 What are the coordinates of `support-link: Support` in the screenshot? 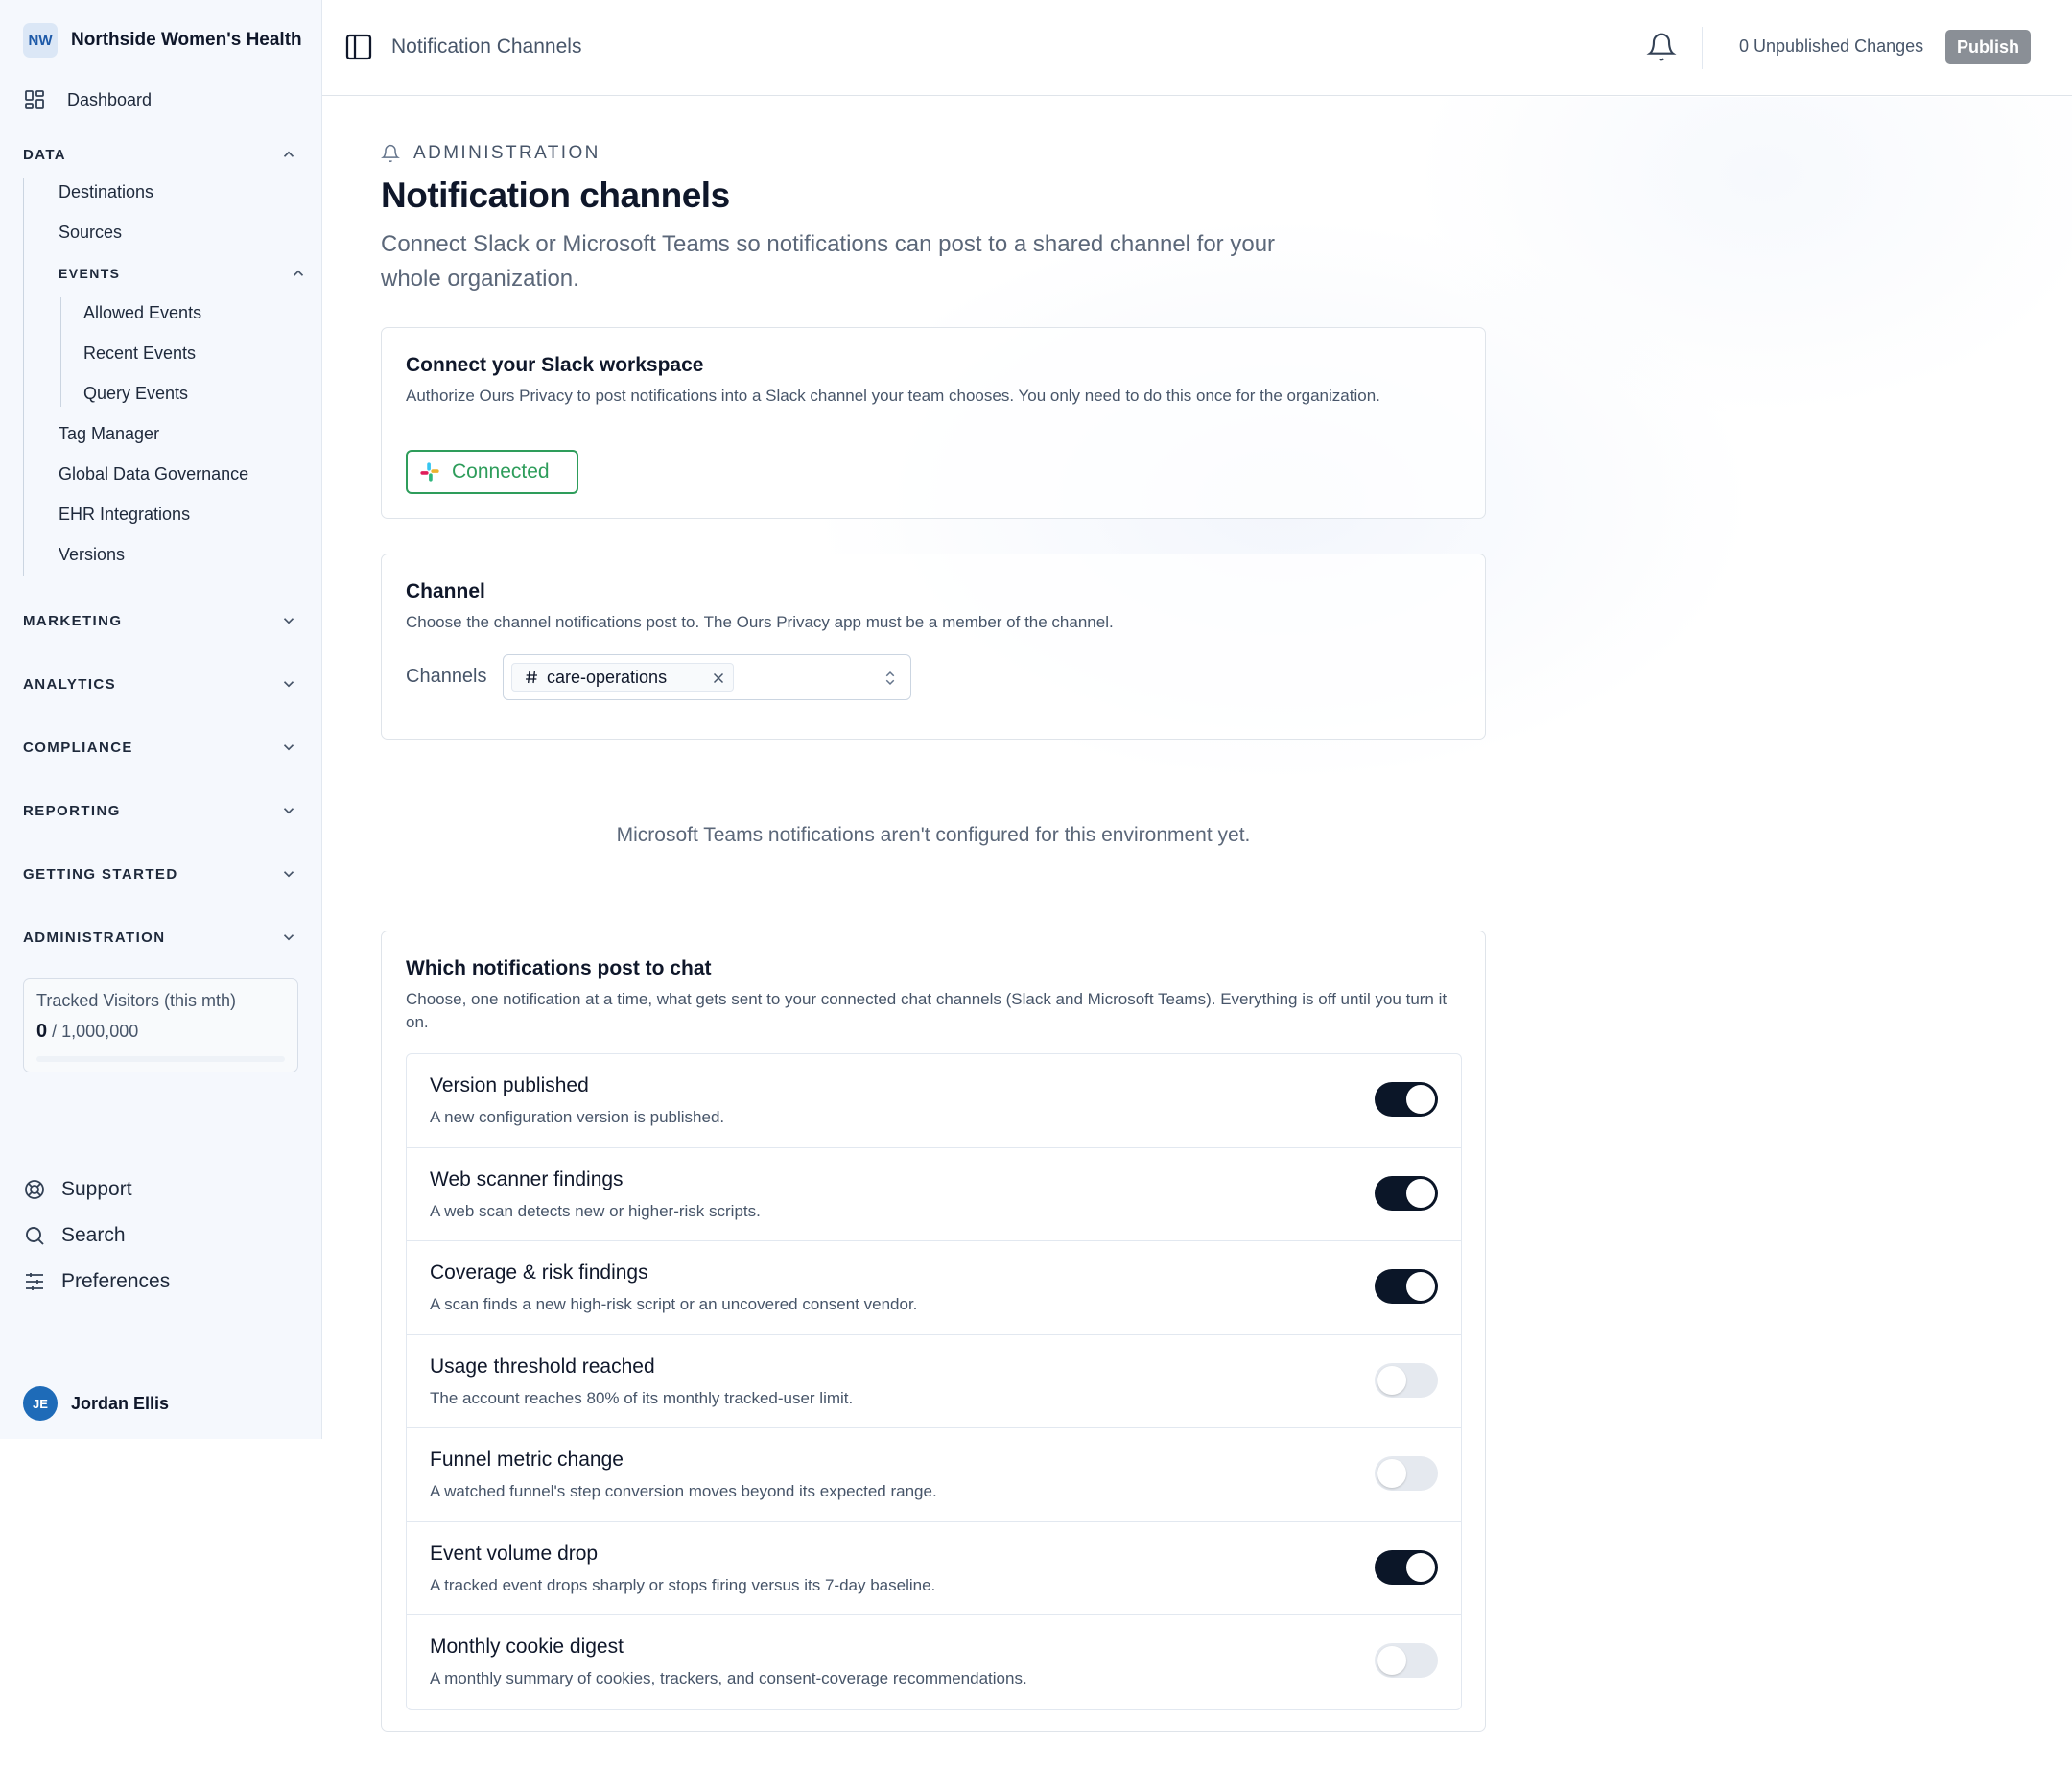 It's located at (77, 1189).